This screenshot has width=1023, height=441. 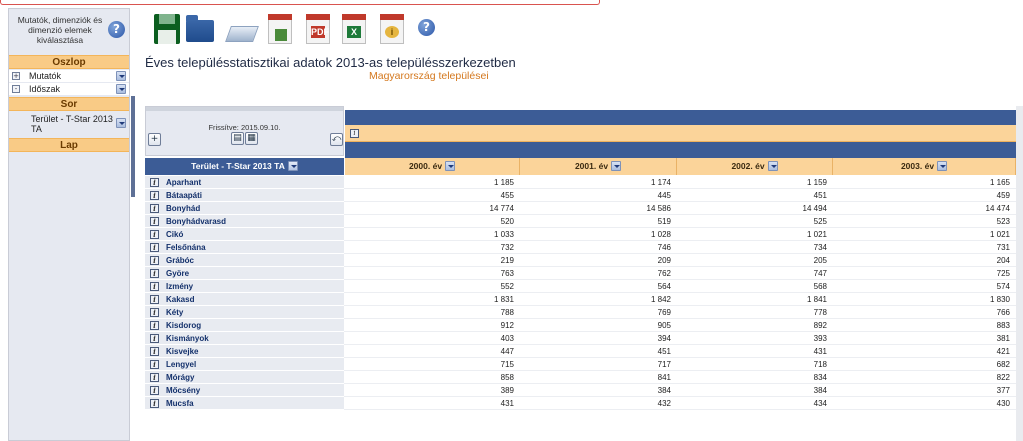 What do you see at coordinates (181, 364) in the screenshot?
I see `row-name: Lengyel` at bounding box center [181, 364].